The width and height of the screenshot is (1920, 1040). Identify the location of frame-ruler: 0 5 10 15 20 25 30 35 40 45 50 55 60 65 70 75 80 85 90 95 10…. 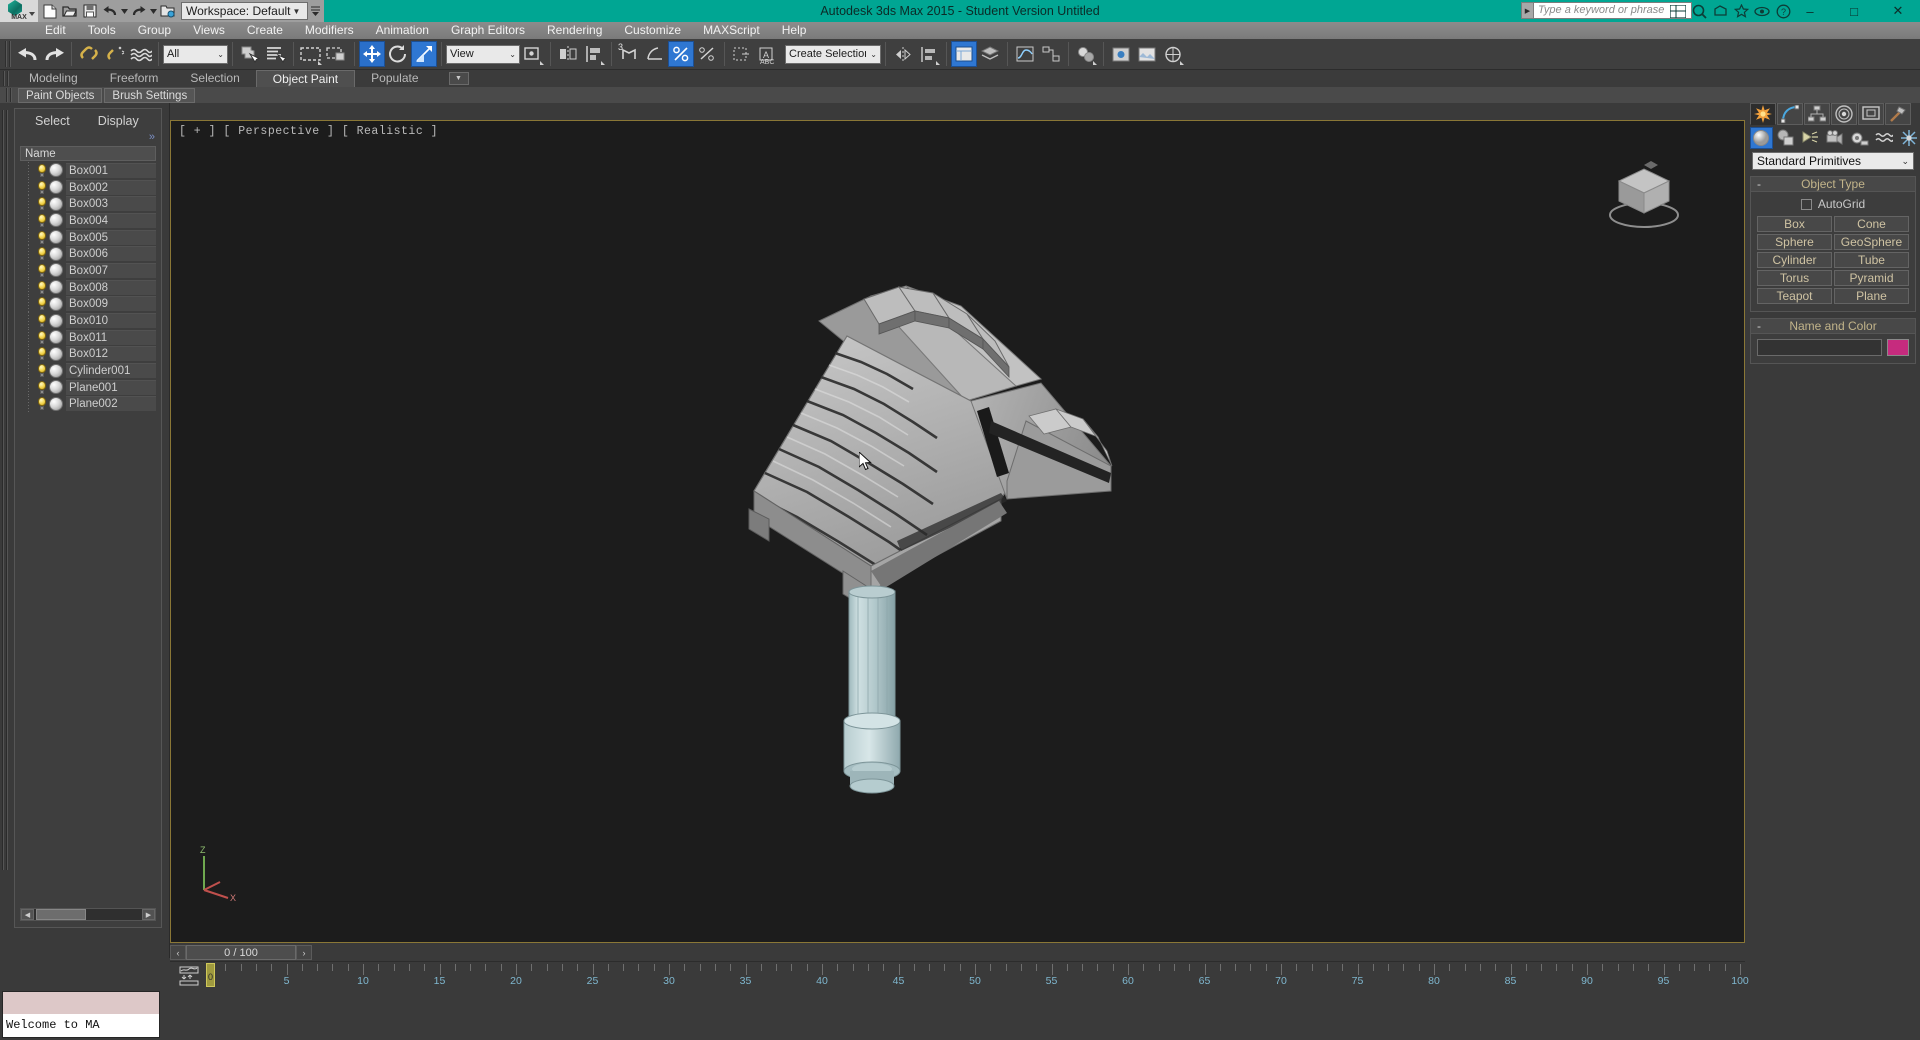
(977, 976).